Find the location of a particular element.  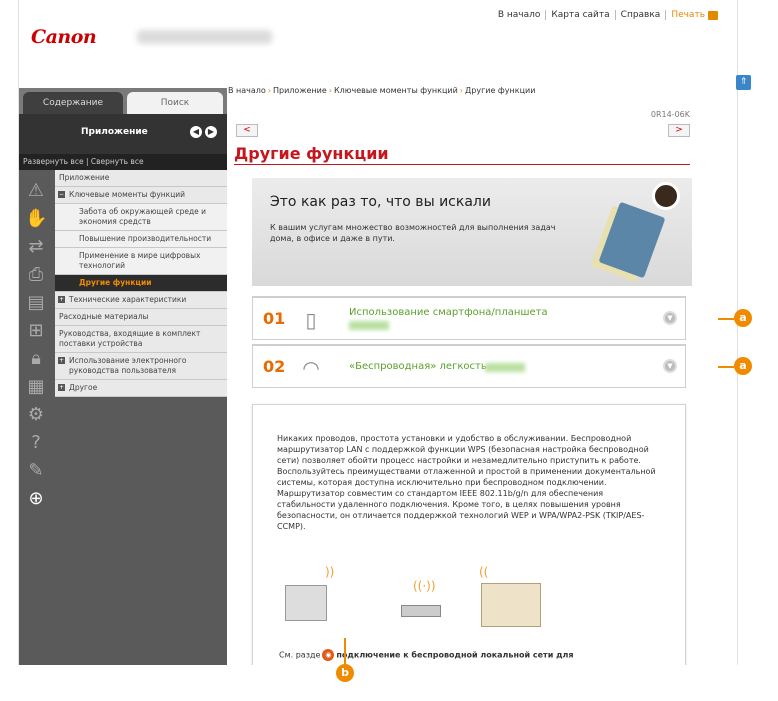

feature-wireless: 02 ◠ «Беспроводная» легкость ▼ is located at coordinates (469, 366).